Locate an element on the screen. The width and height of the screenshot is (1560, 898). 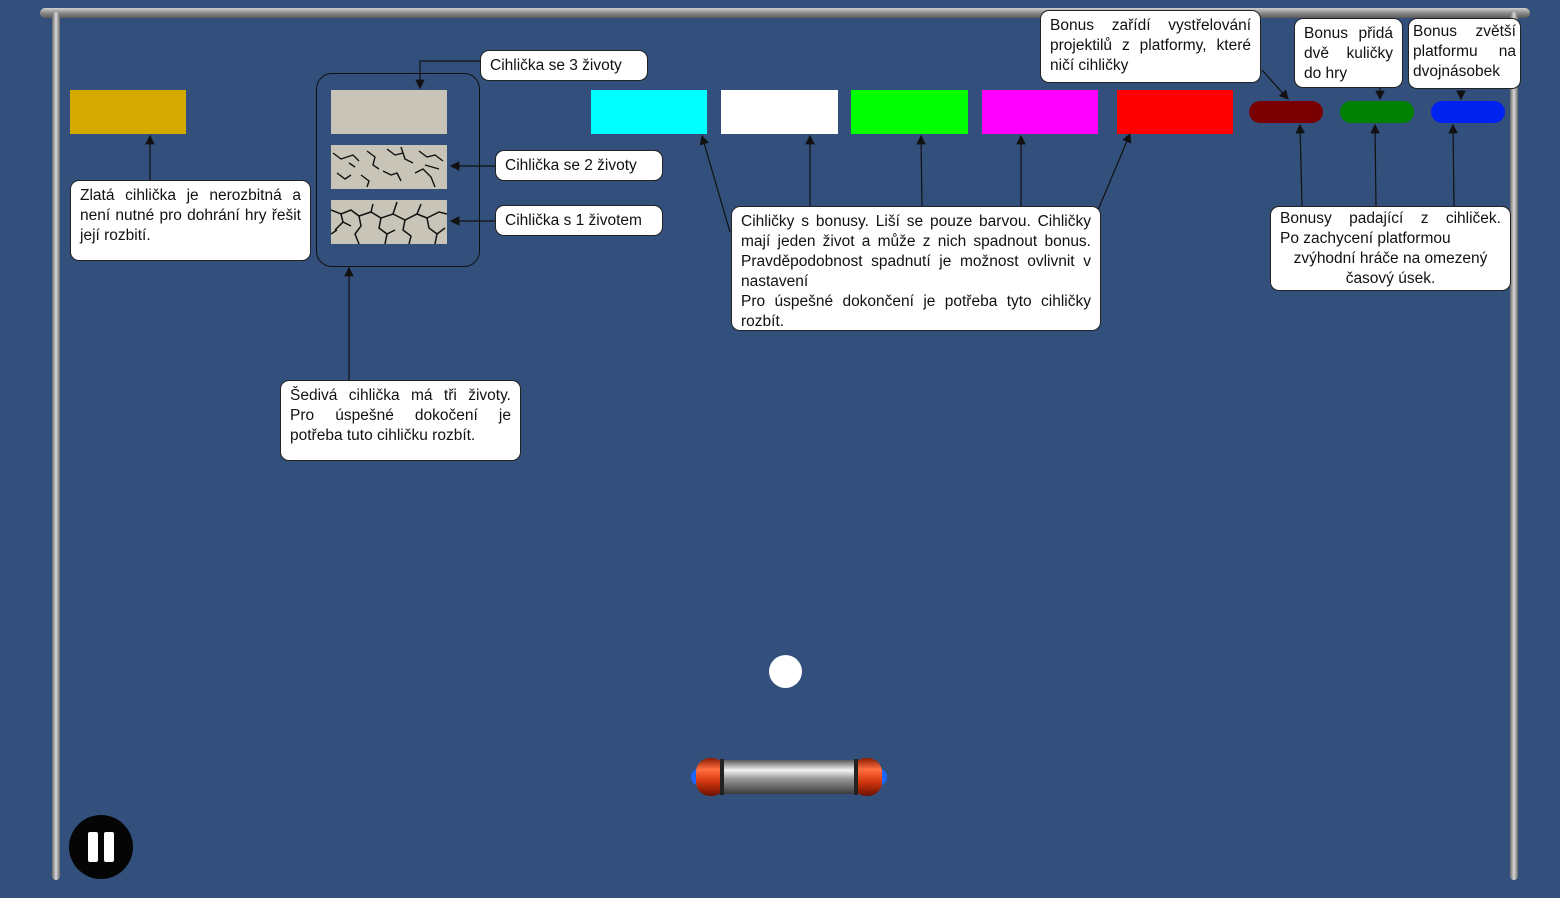
falling-bonuses-line-2: Po zachycení platformou is located at coordinates (1365, 238).